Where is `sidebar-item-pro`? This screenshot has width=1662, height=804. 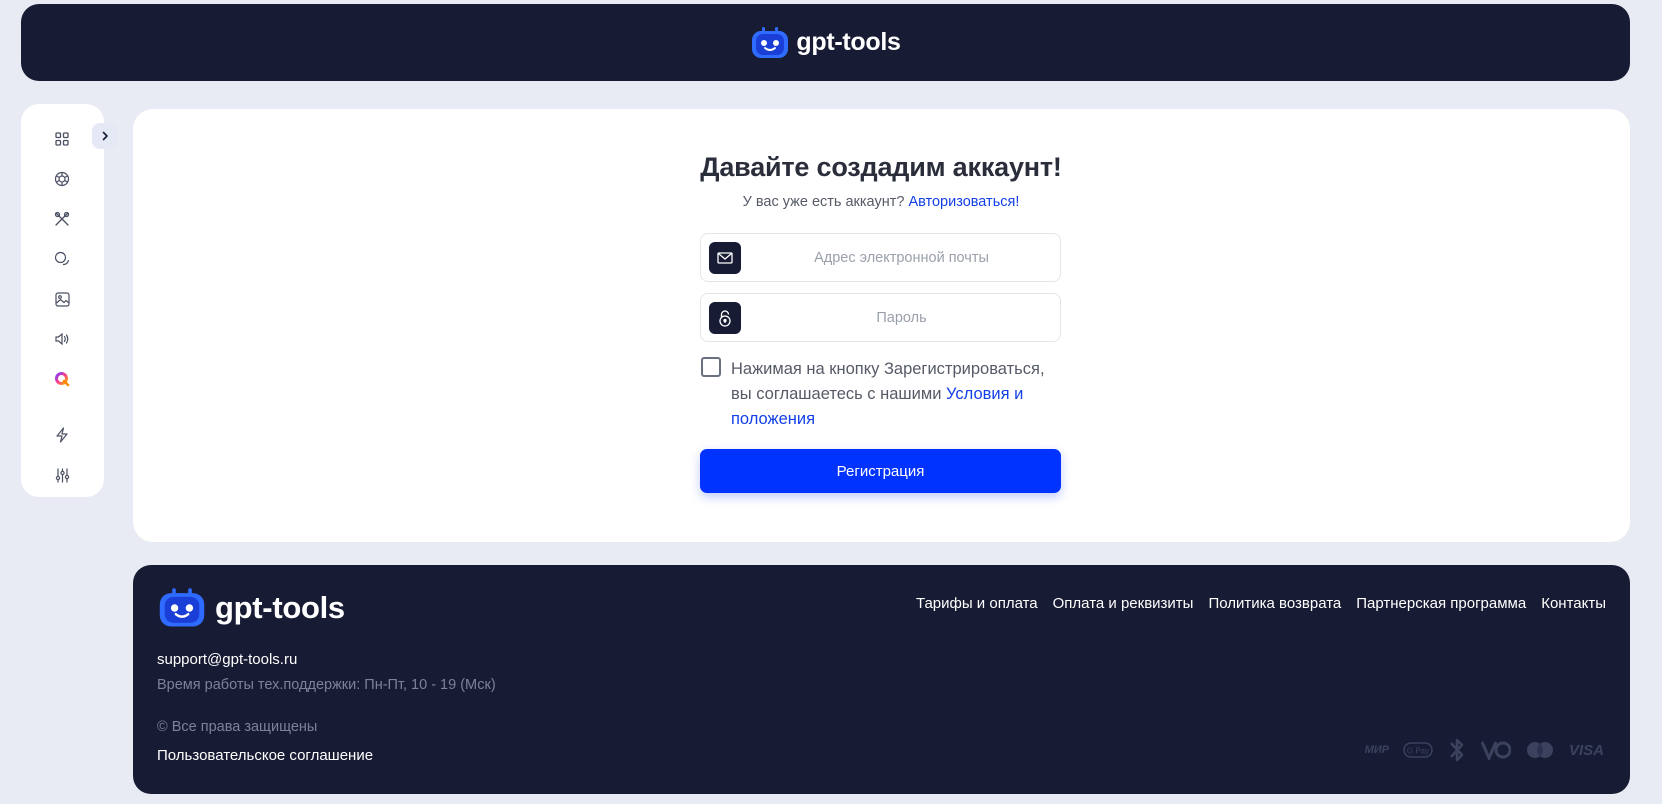 sidebar-item-pro is located at coordinates (62, 435).